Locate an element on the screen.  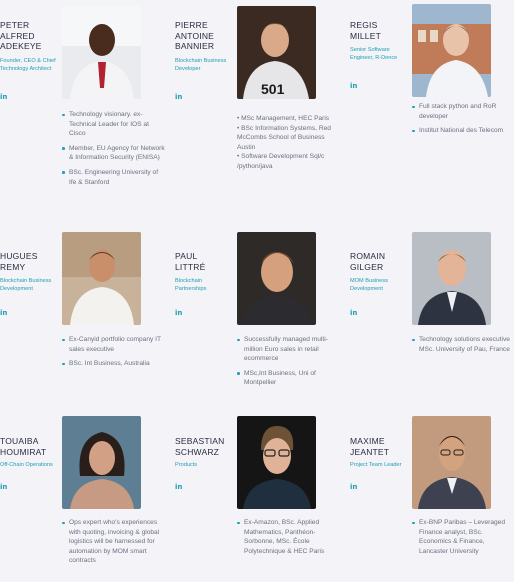
member-name: MAXIME JEANTET is located at coordinates (370, 446).